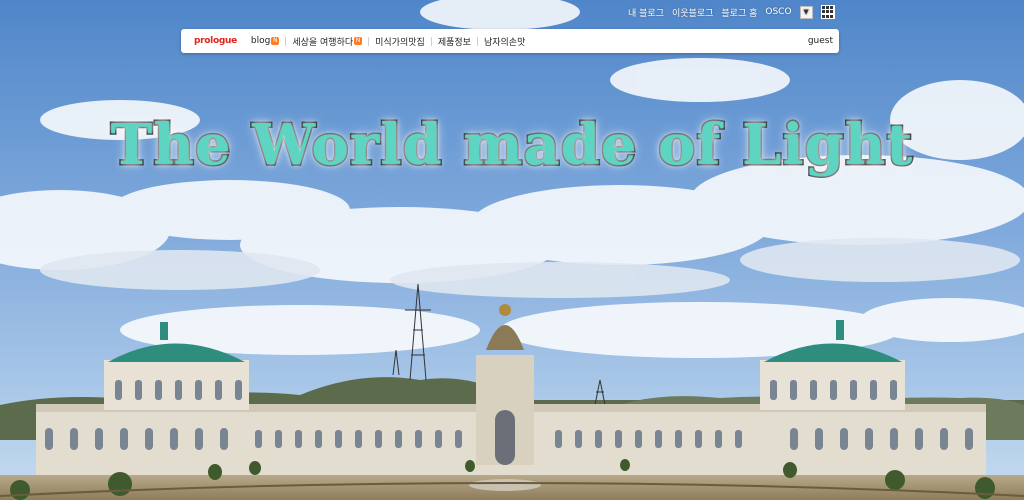 This screenshot has width=1024, height=500. What do you see at coordinates (511, 145) in the screenshot?
I see `blog-title: The World made of Light` at bounding box center [511, 145].